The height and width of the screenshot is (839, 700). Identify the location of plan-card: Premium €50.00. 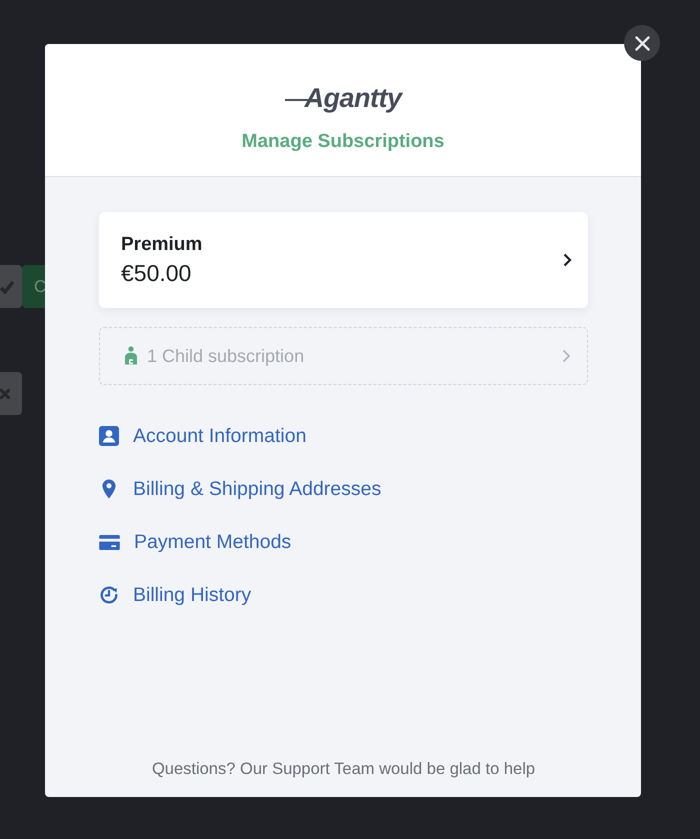
(343, 260).